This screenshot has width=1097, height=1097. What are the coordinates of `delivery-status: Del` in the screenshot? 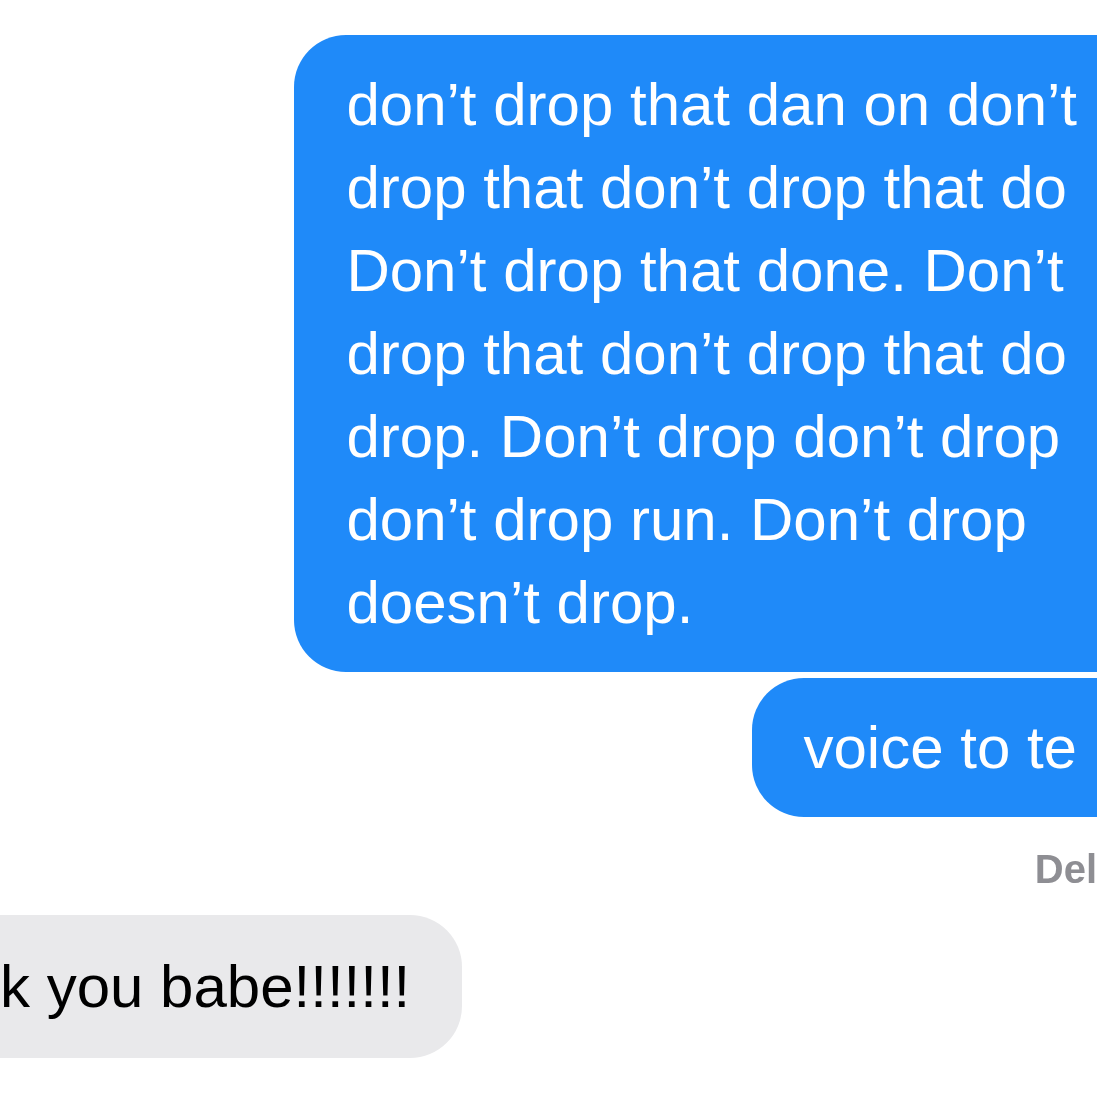 It's located at (1065, 869).